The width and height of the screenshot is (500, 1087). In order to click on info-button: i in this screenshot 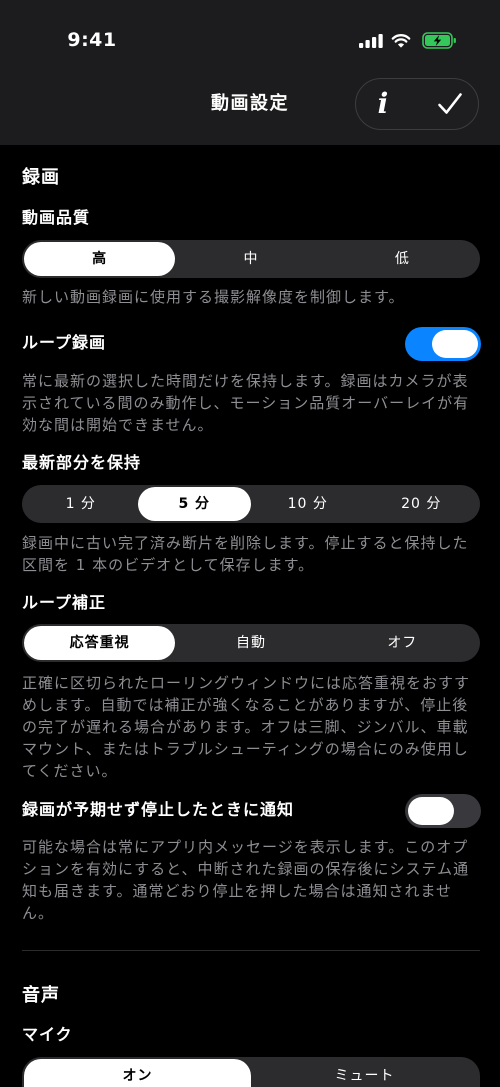, I will do `click(383, 104)`.